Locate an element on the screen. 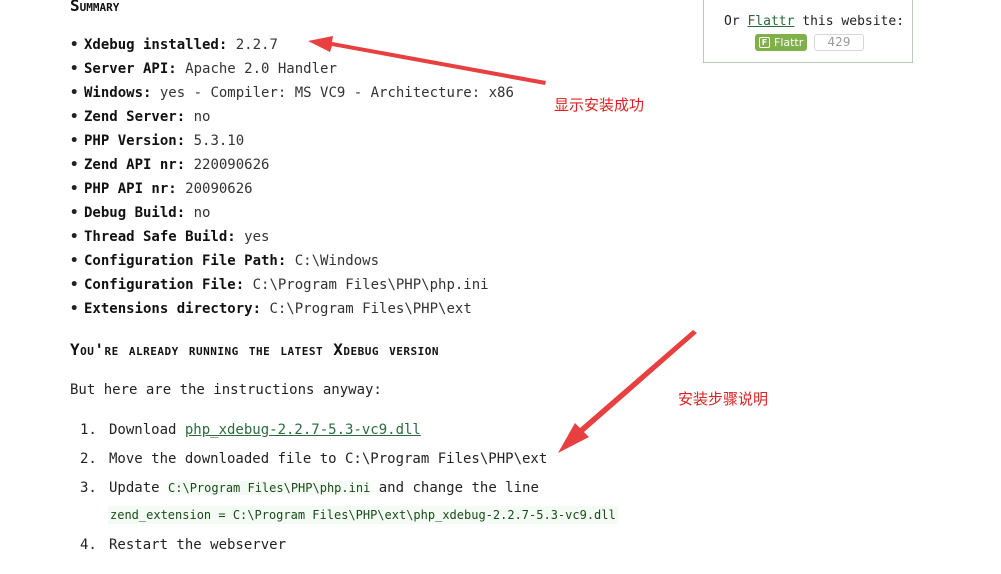 This screenshot has width=1001, height=574. annotation-install-steps: 安装步骤说明 is located at coordinates (723, 399).